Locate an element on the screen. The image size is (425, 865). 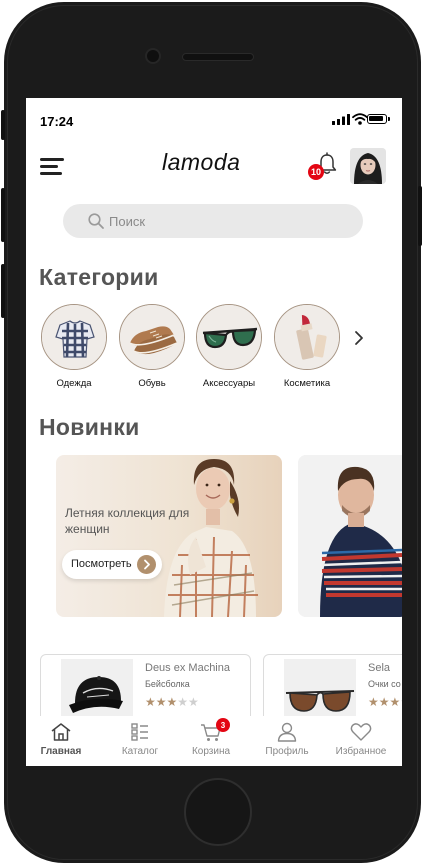
search-icon is located at coordinates (96, 221).